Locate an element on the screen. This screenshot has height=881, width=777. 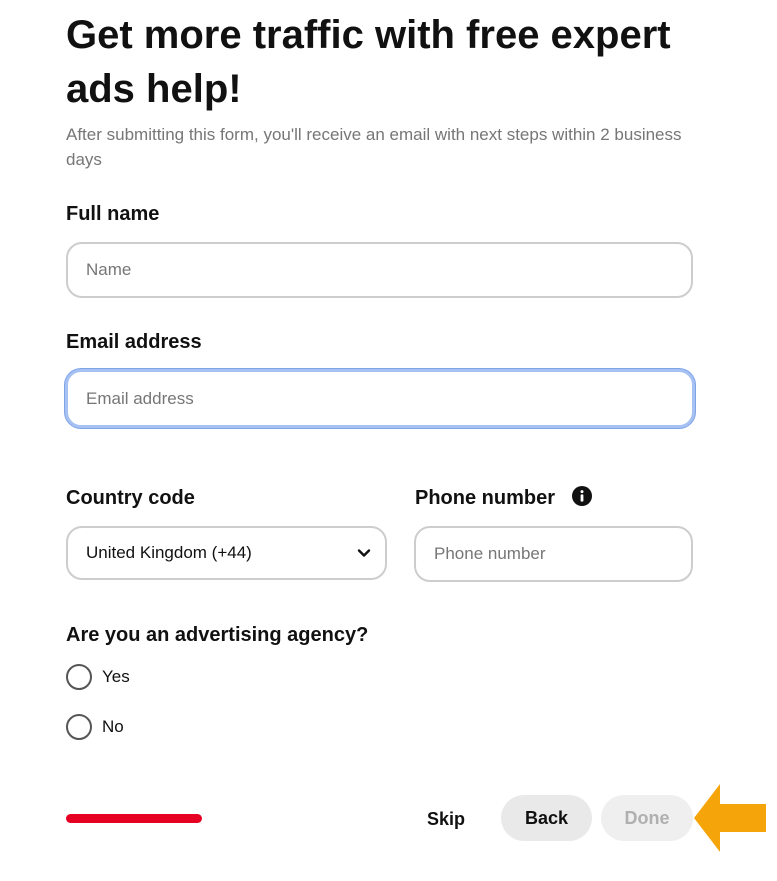
done-button: Done is located at coordinates (647, 818).